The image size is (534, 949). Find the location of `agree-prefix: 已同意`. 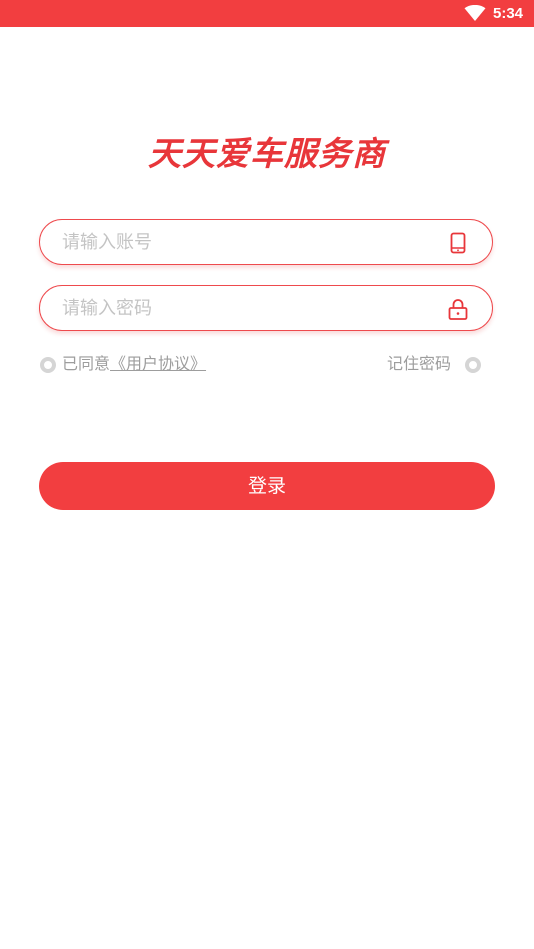

agree-prefix: 已同意 is located at coordinates (86, 363).